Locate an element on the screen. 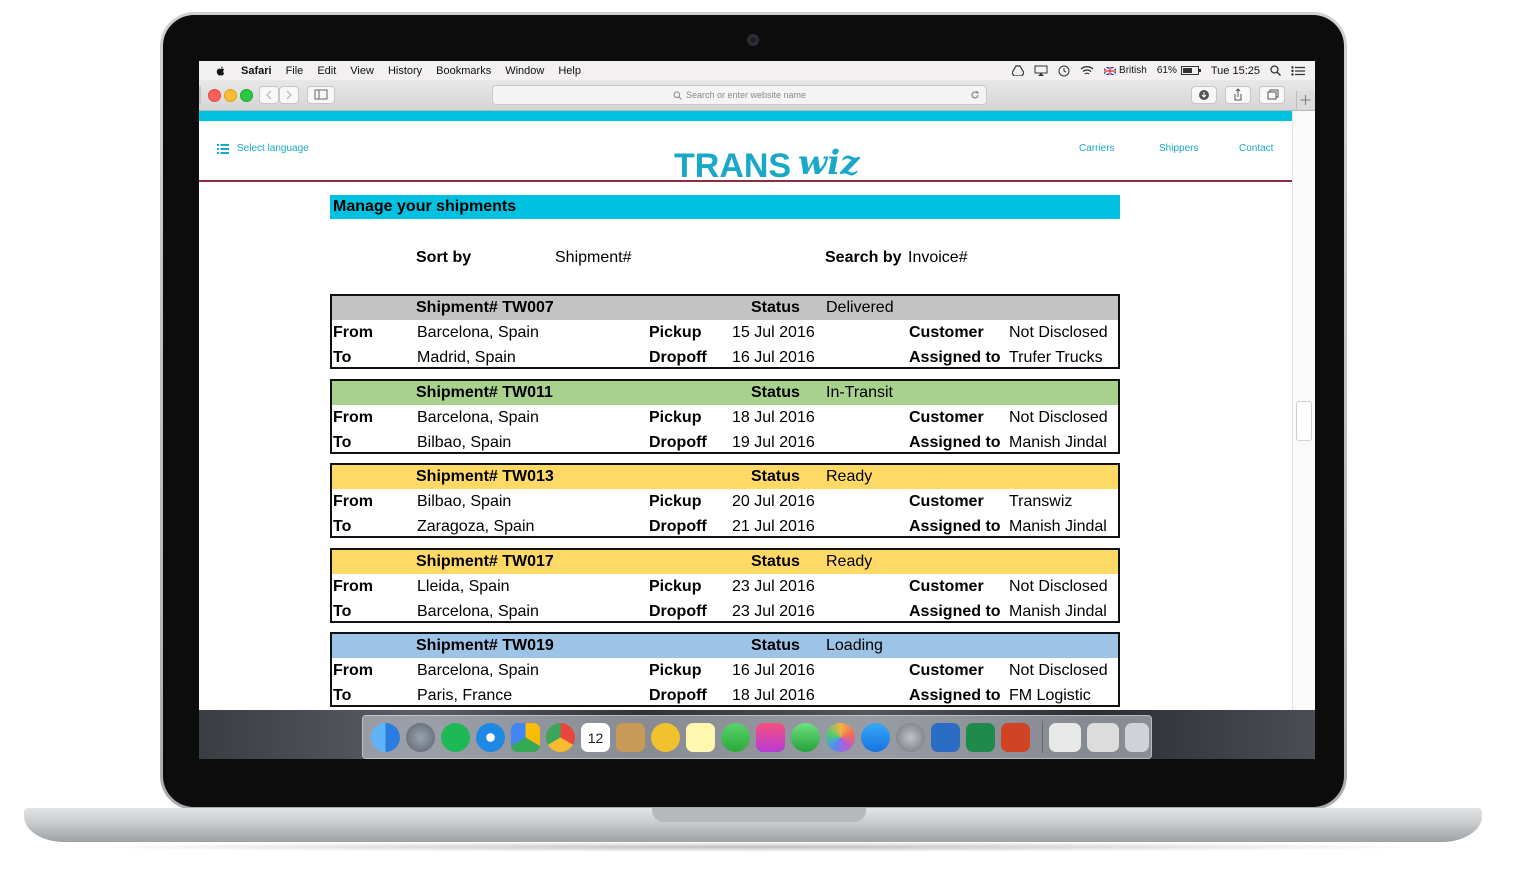  launchpad-icon is located at coordinates (420, 737).